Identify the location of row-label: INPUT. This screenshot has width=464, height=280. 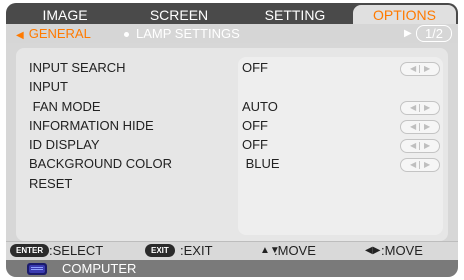
(48, 86).